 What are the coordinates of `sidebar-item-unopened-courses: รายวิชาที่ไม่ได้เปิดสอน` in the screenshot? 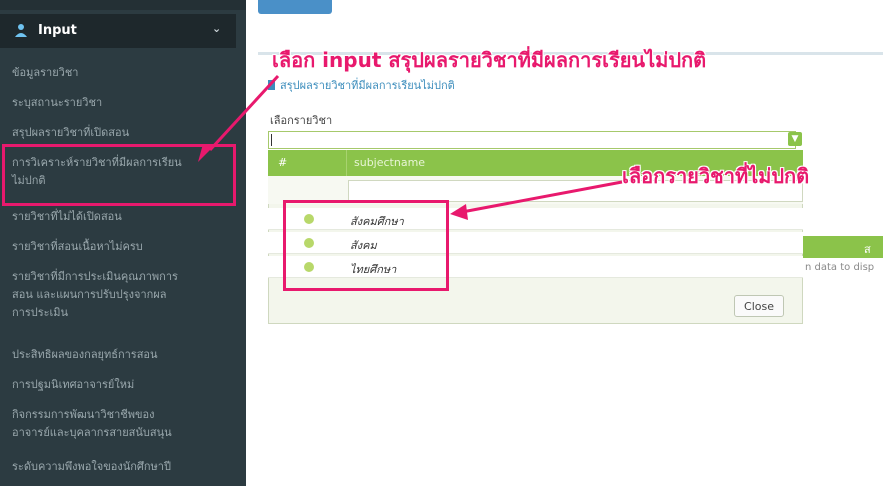 It's located at (126, 217).